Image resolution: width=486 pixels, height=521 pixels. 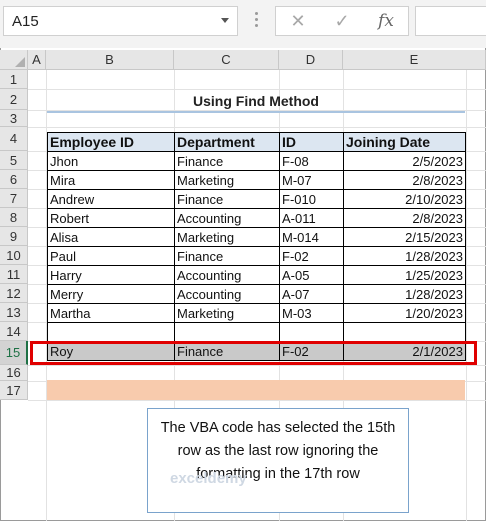 I want to click on table-row: Alisa Marketing M-014 2/15/2023, so click(x=256, y=237).